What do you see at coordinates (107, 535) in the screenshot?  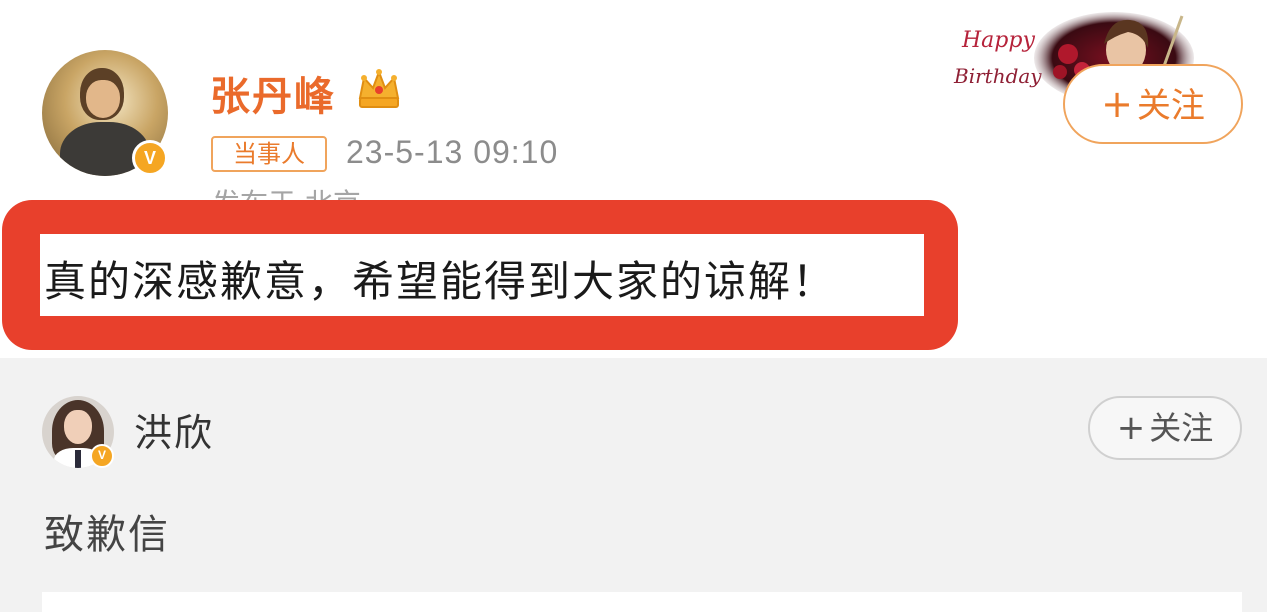 I see `repost-text: 致歉信` at bounding box center [107, 535].